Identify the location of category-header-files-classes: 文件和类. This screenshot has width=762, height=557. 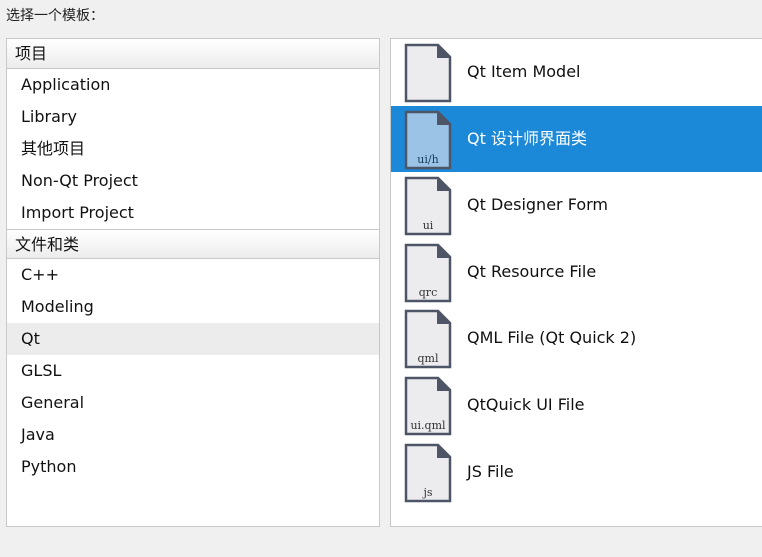
(193, 244).